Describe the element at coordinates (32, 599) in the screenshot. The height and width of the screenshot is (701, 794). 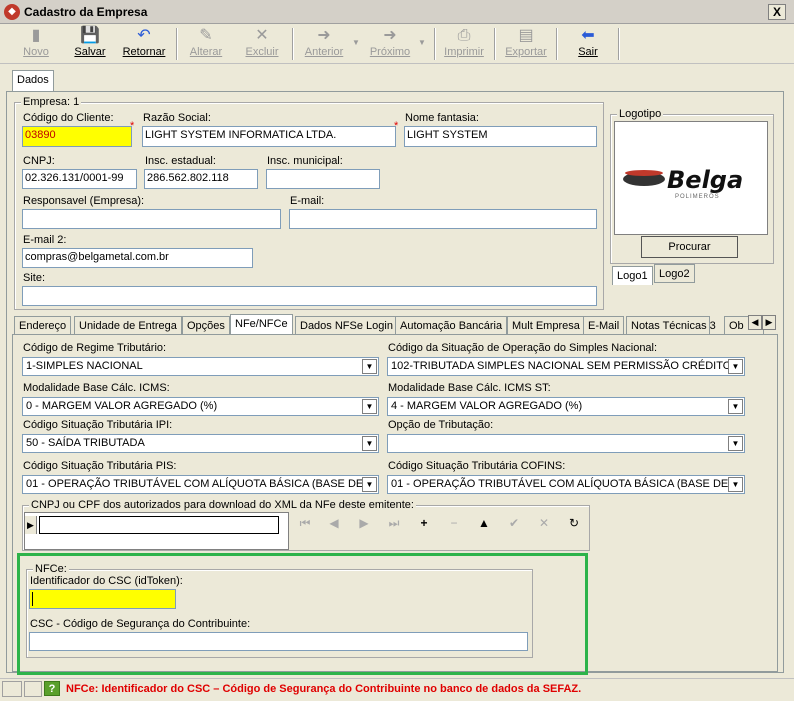
I see `text-caret` at that location.